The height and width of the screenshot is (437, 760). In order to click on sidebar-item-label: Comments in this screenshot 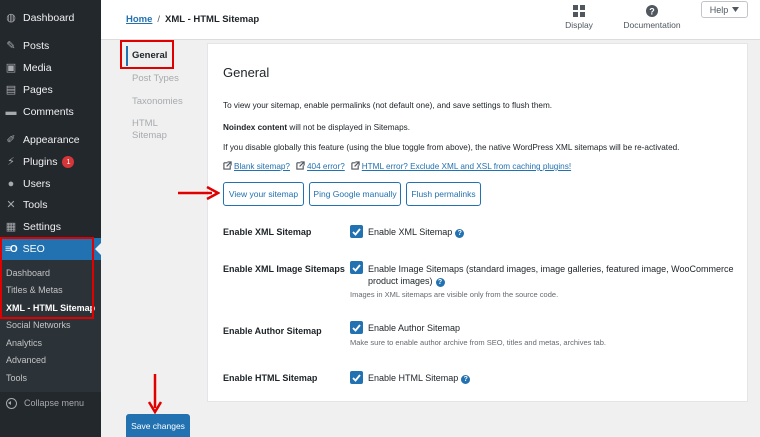, I will do `click(48, 112)`.